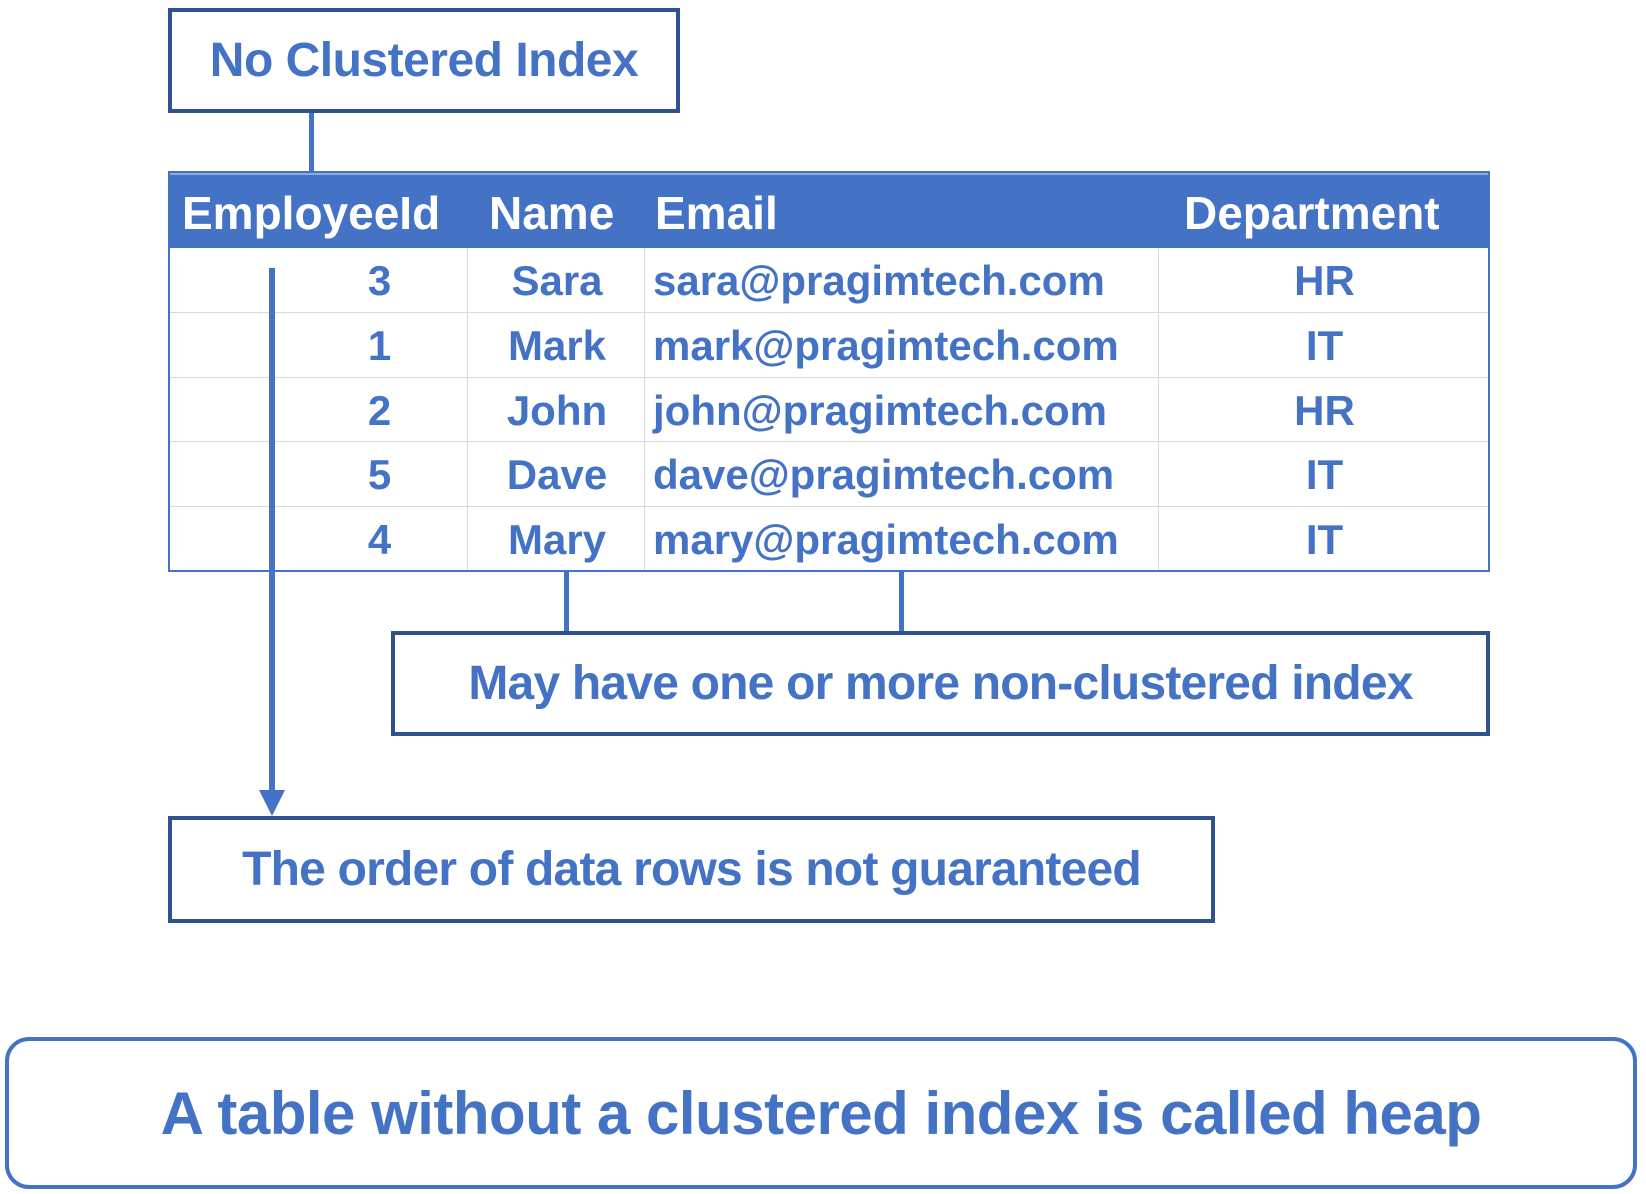 The width and height of the screenshot is (1646, 1194). What do you see at coordinates (884, 474) in the screenshot?
I see `cell-email: dave@pragimtech.com` at bounding box center [884, 474].